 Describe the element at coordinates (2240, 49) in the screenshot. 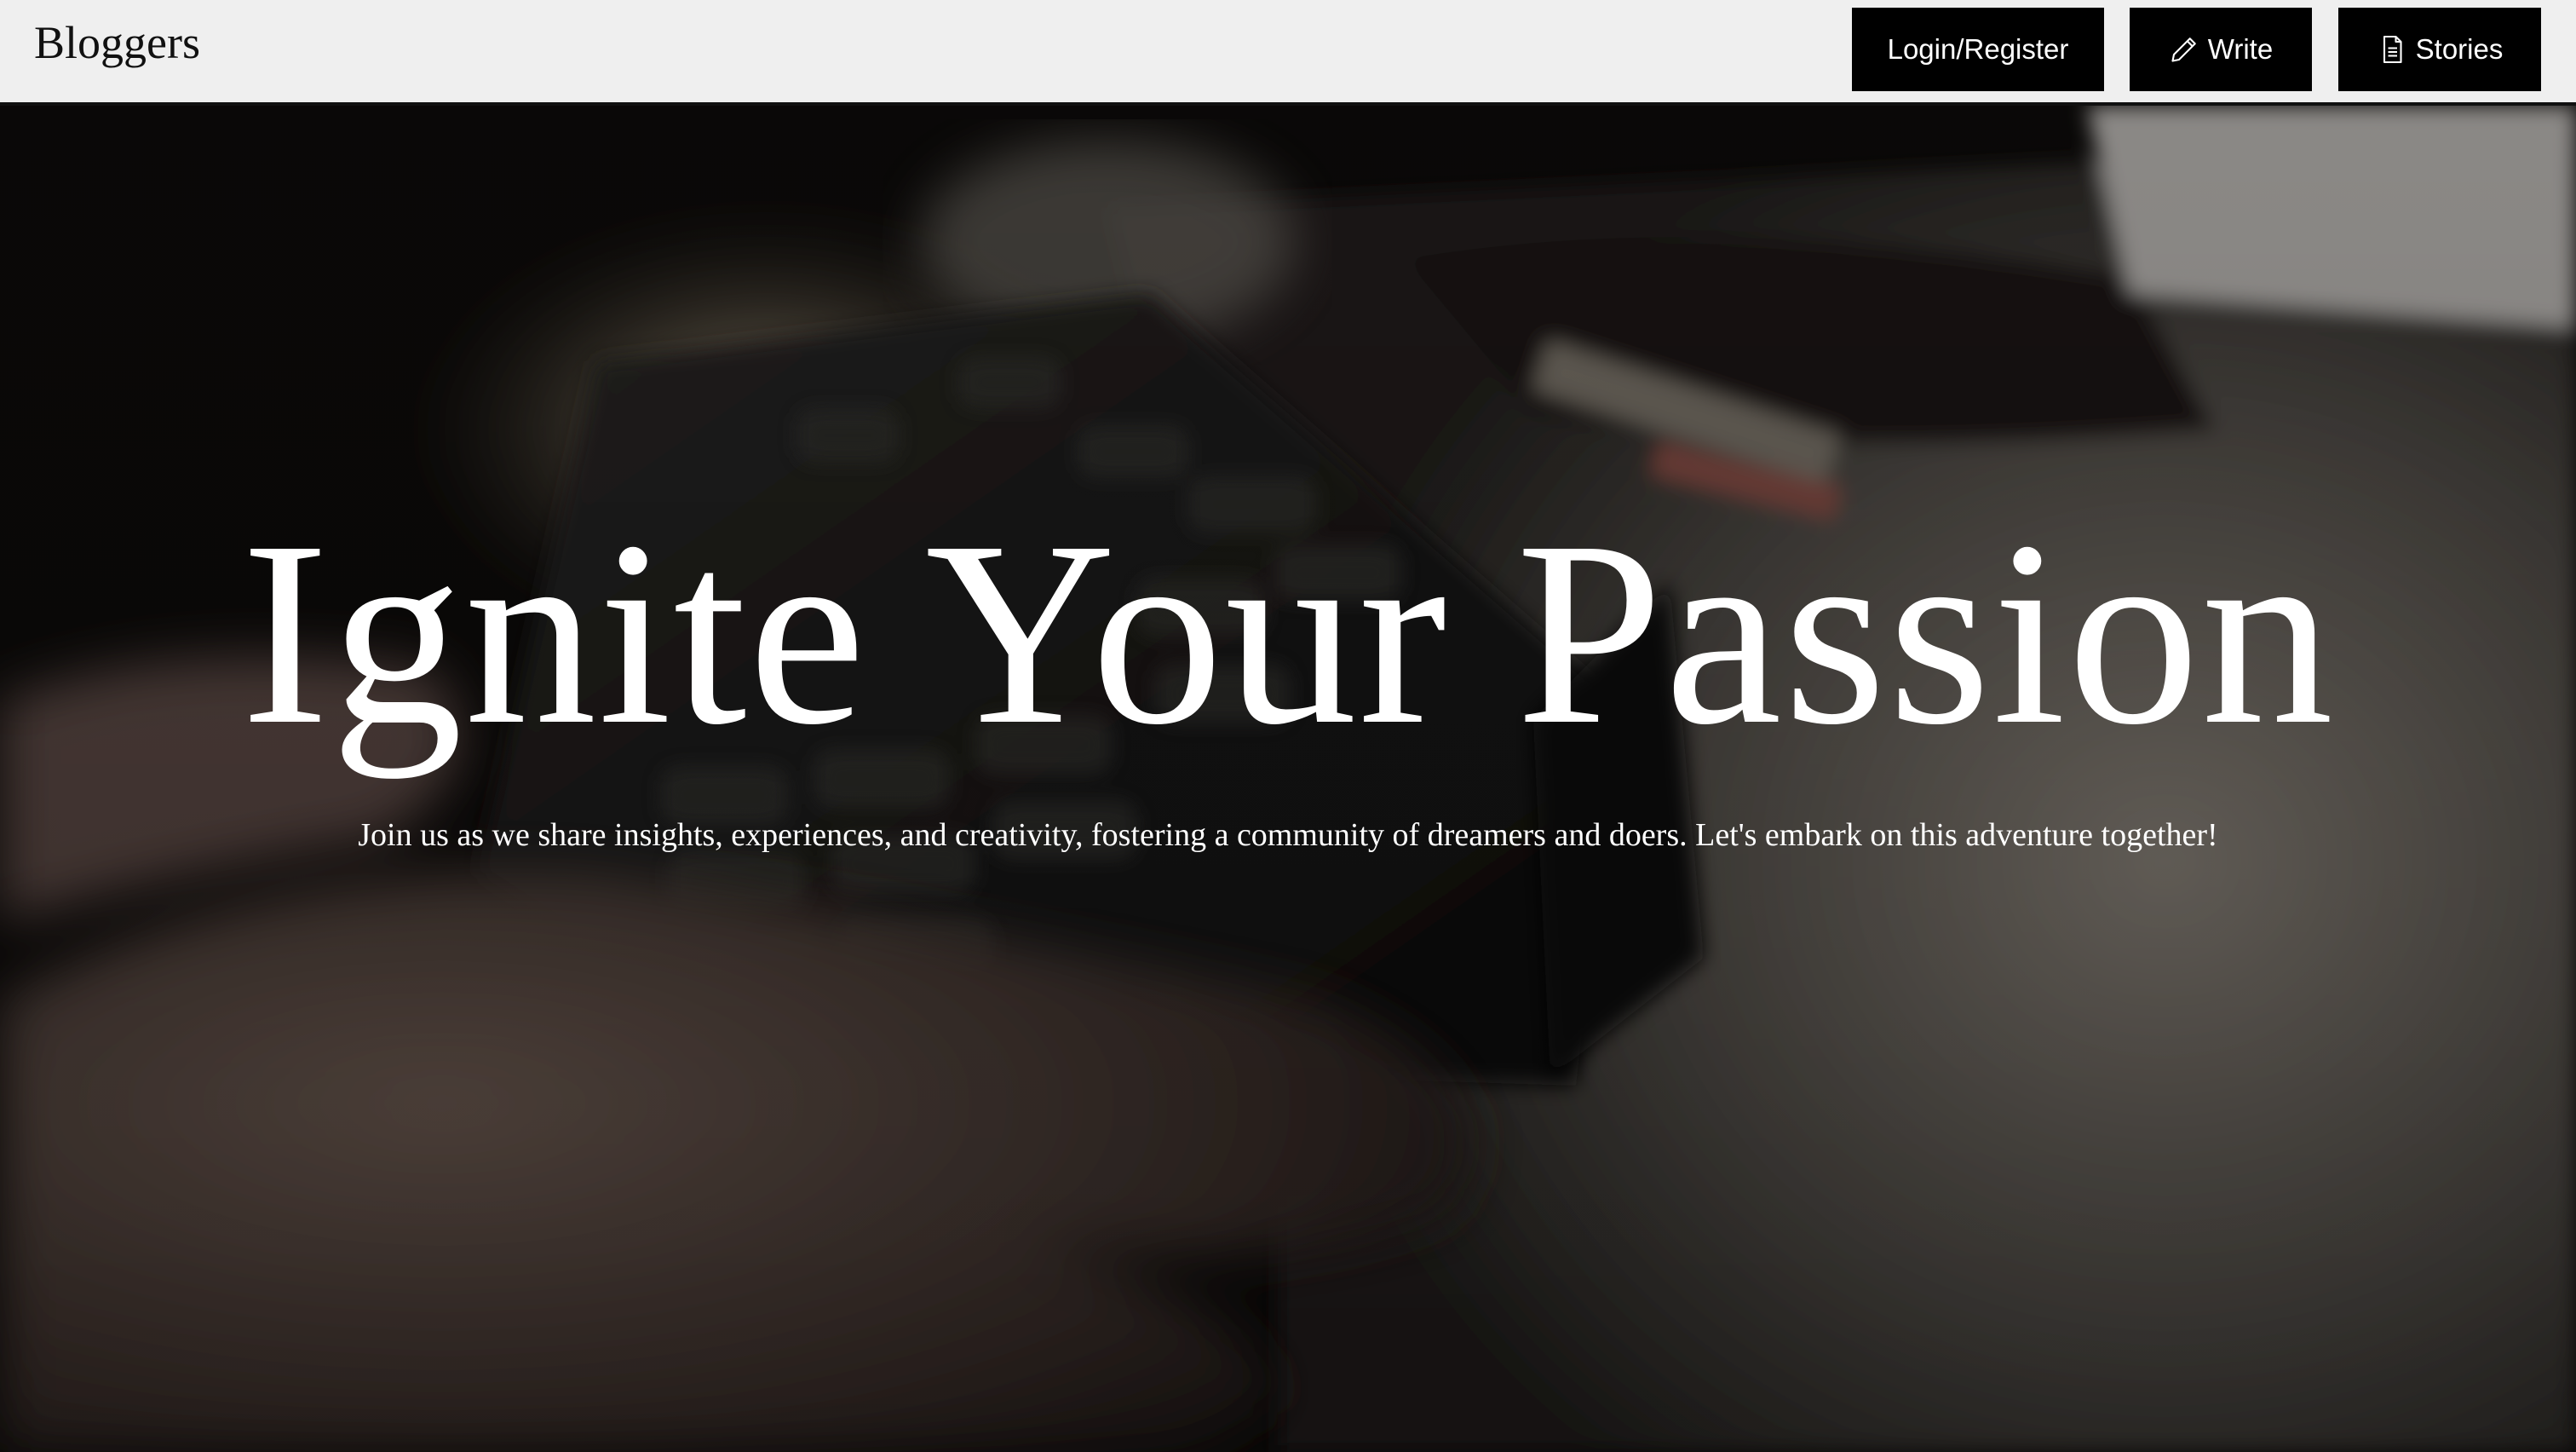

I see `write-label: Write` at that location.